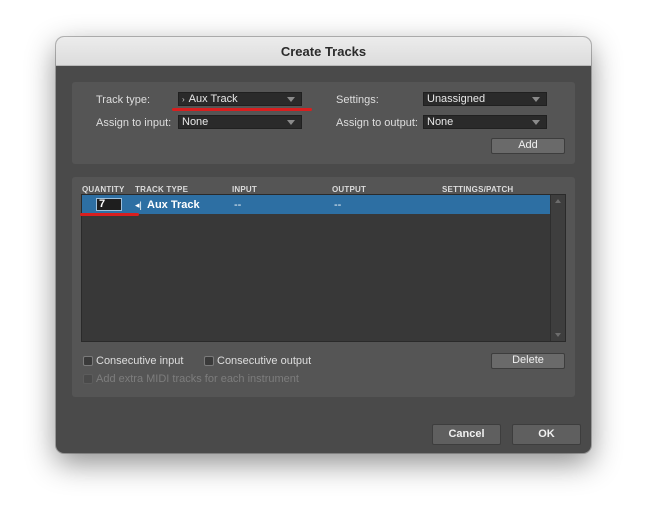  What do you see at coordinates (240, 99) in the screenshot?
I see `track-type-select: › Aux Track` at bounding box center [240, 99].